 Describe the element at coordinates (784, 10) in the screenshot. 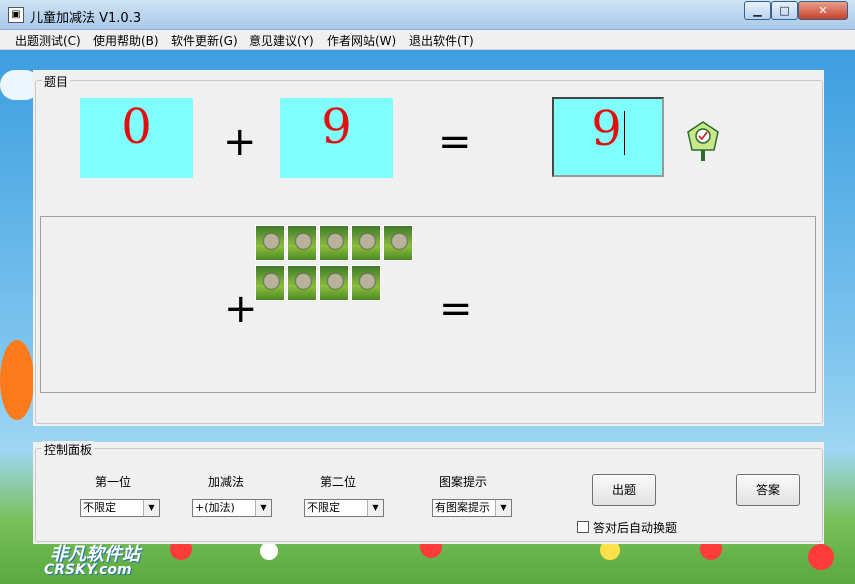

I see `maximize-button: □` at that location.